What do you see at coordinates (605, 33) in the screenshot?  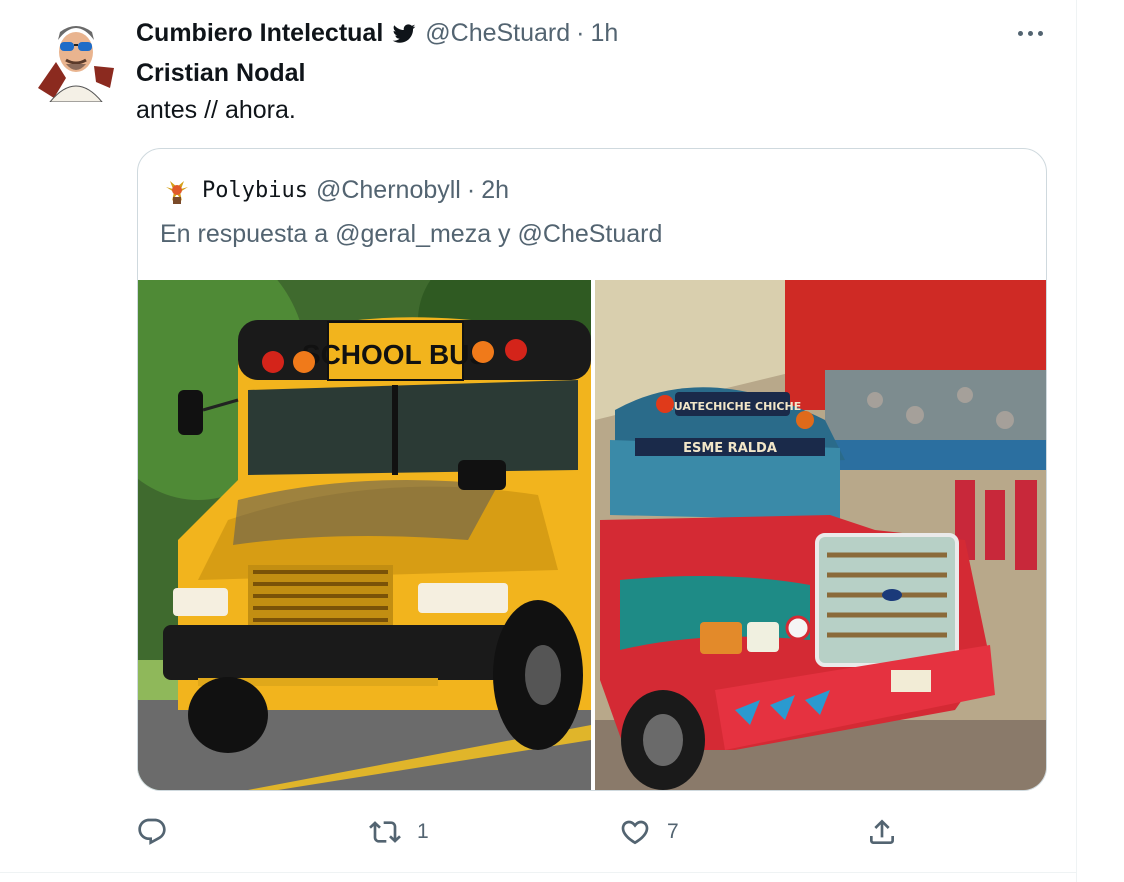 I see `tweet-timestamp: 1h` at bounding box center [605, 33].